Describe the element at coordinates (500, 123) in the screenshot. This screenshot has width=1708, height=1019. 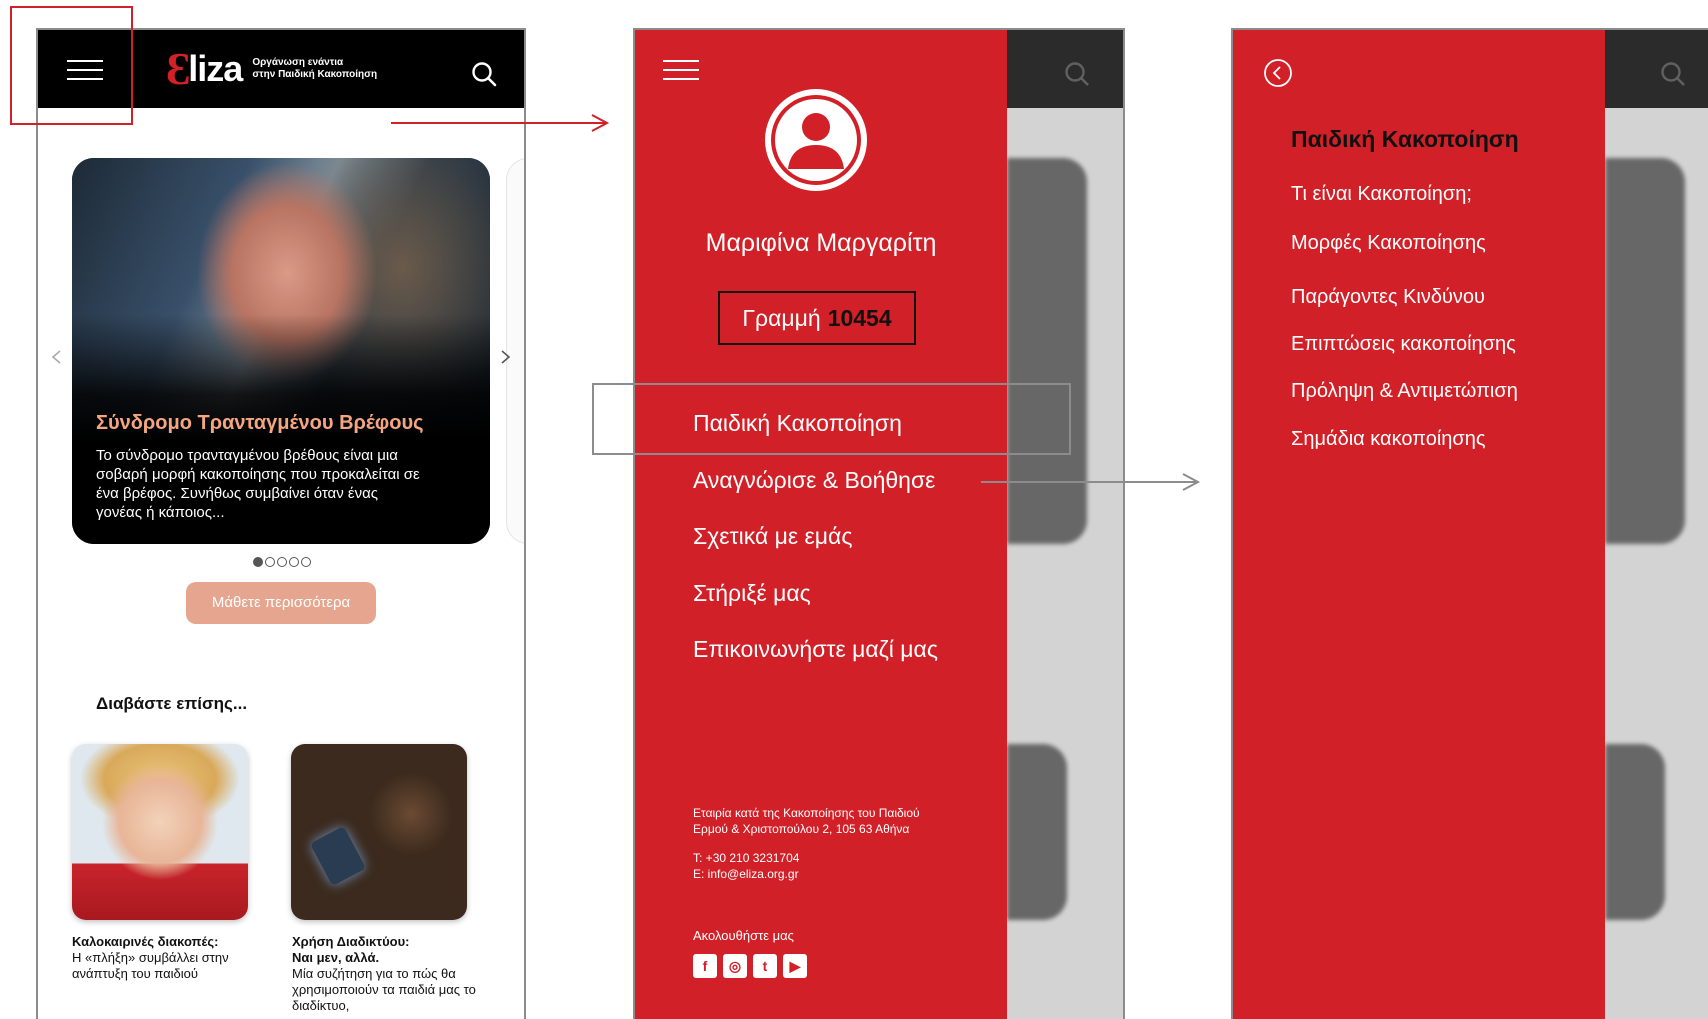
I see `flow-arrow-red-icon` at that location.